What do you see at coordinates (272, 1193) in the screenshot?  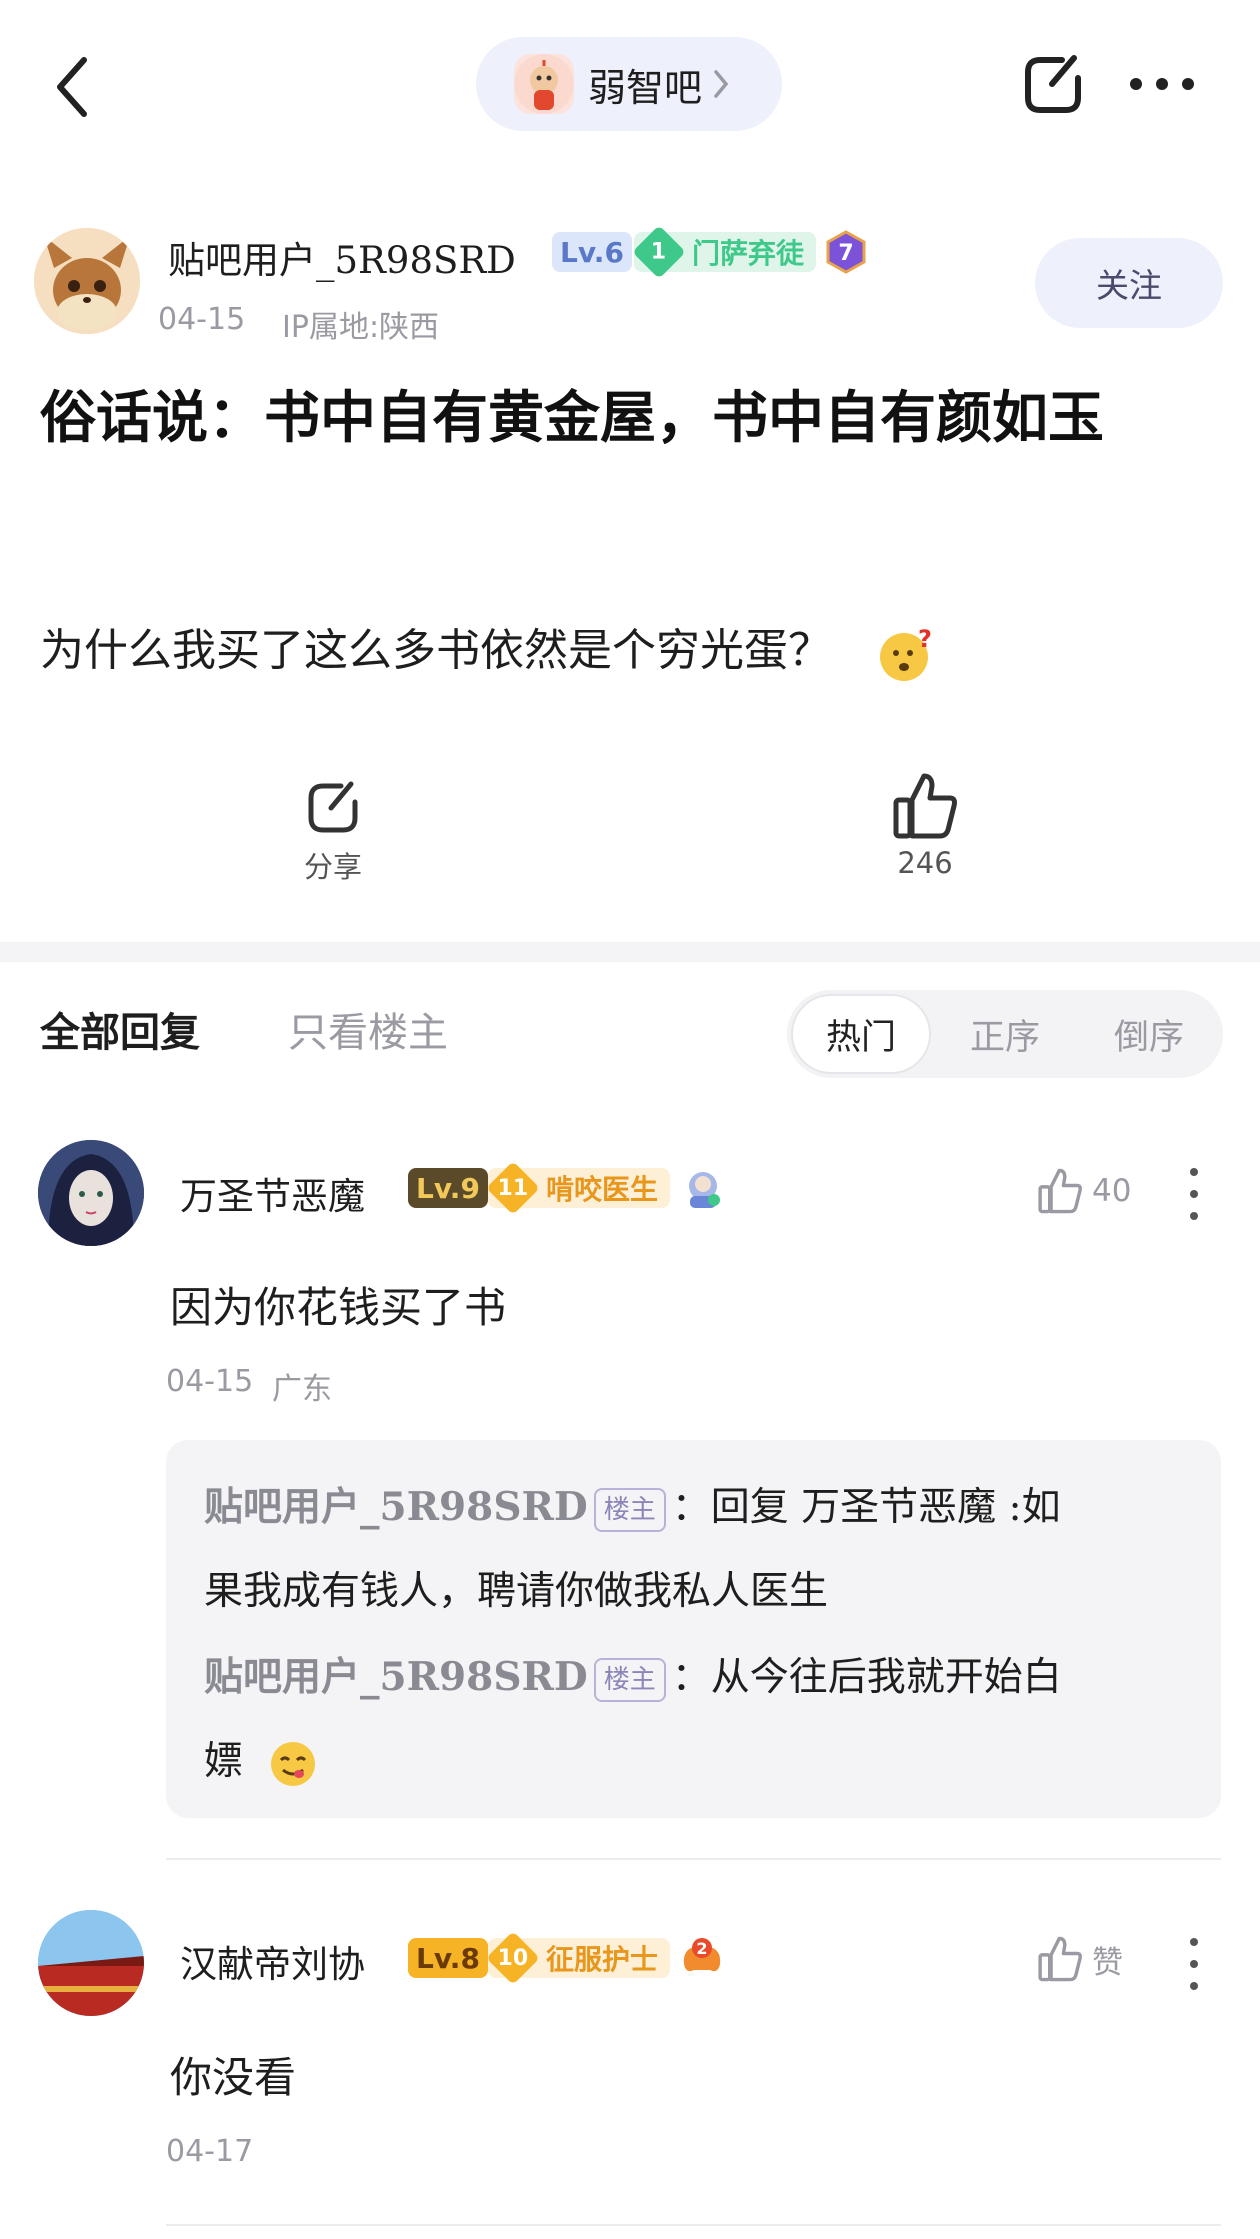 I see `comment-author-name: 万圣节恶魔` at bounding box center [272, 1193].